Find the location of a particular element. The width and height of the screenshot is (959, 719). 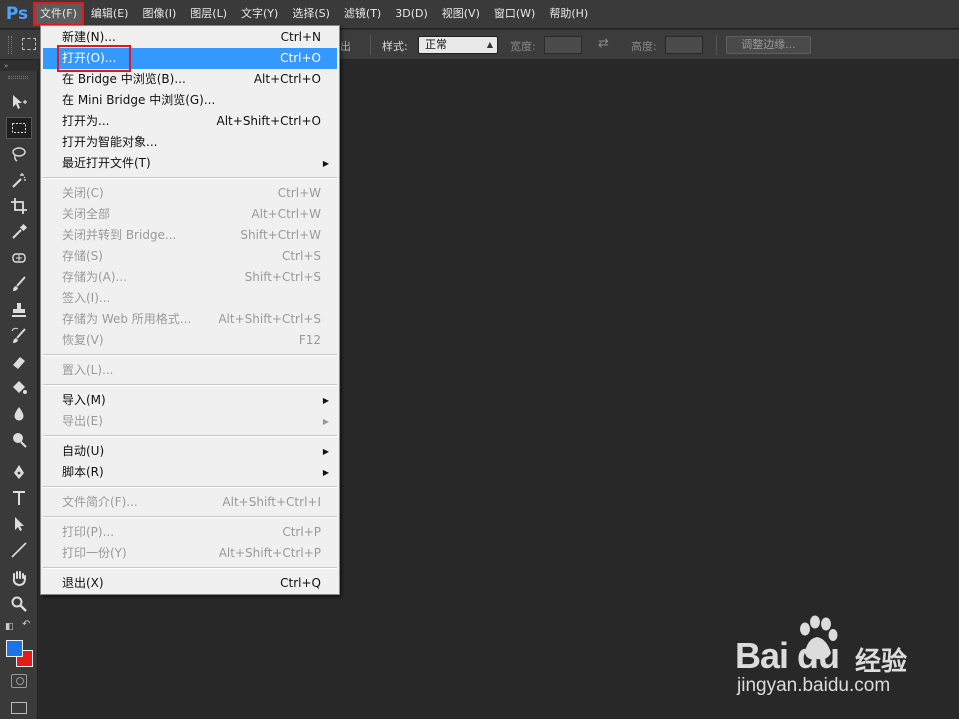

menu-3d: 3D(D) is located at coordinates (411, 14).